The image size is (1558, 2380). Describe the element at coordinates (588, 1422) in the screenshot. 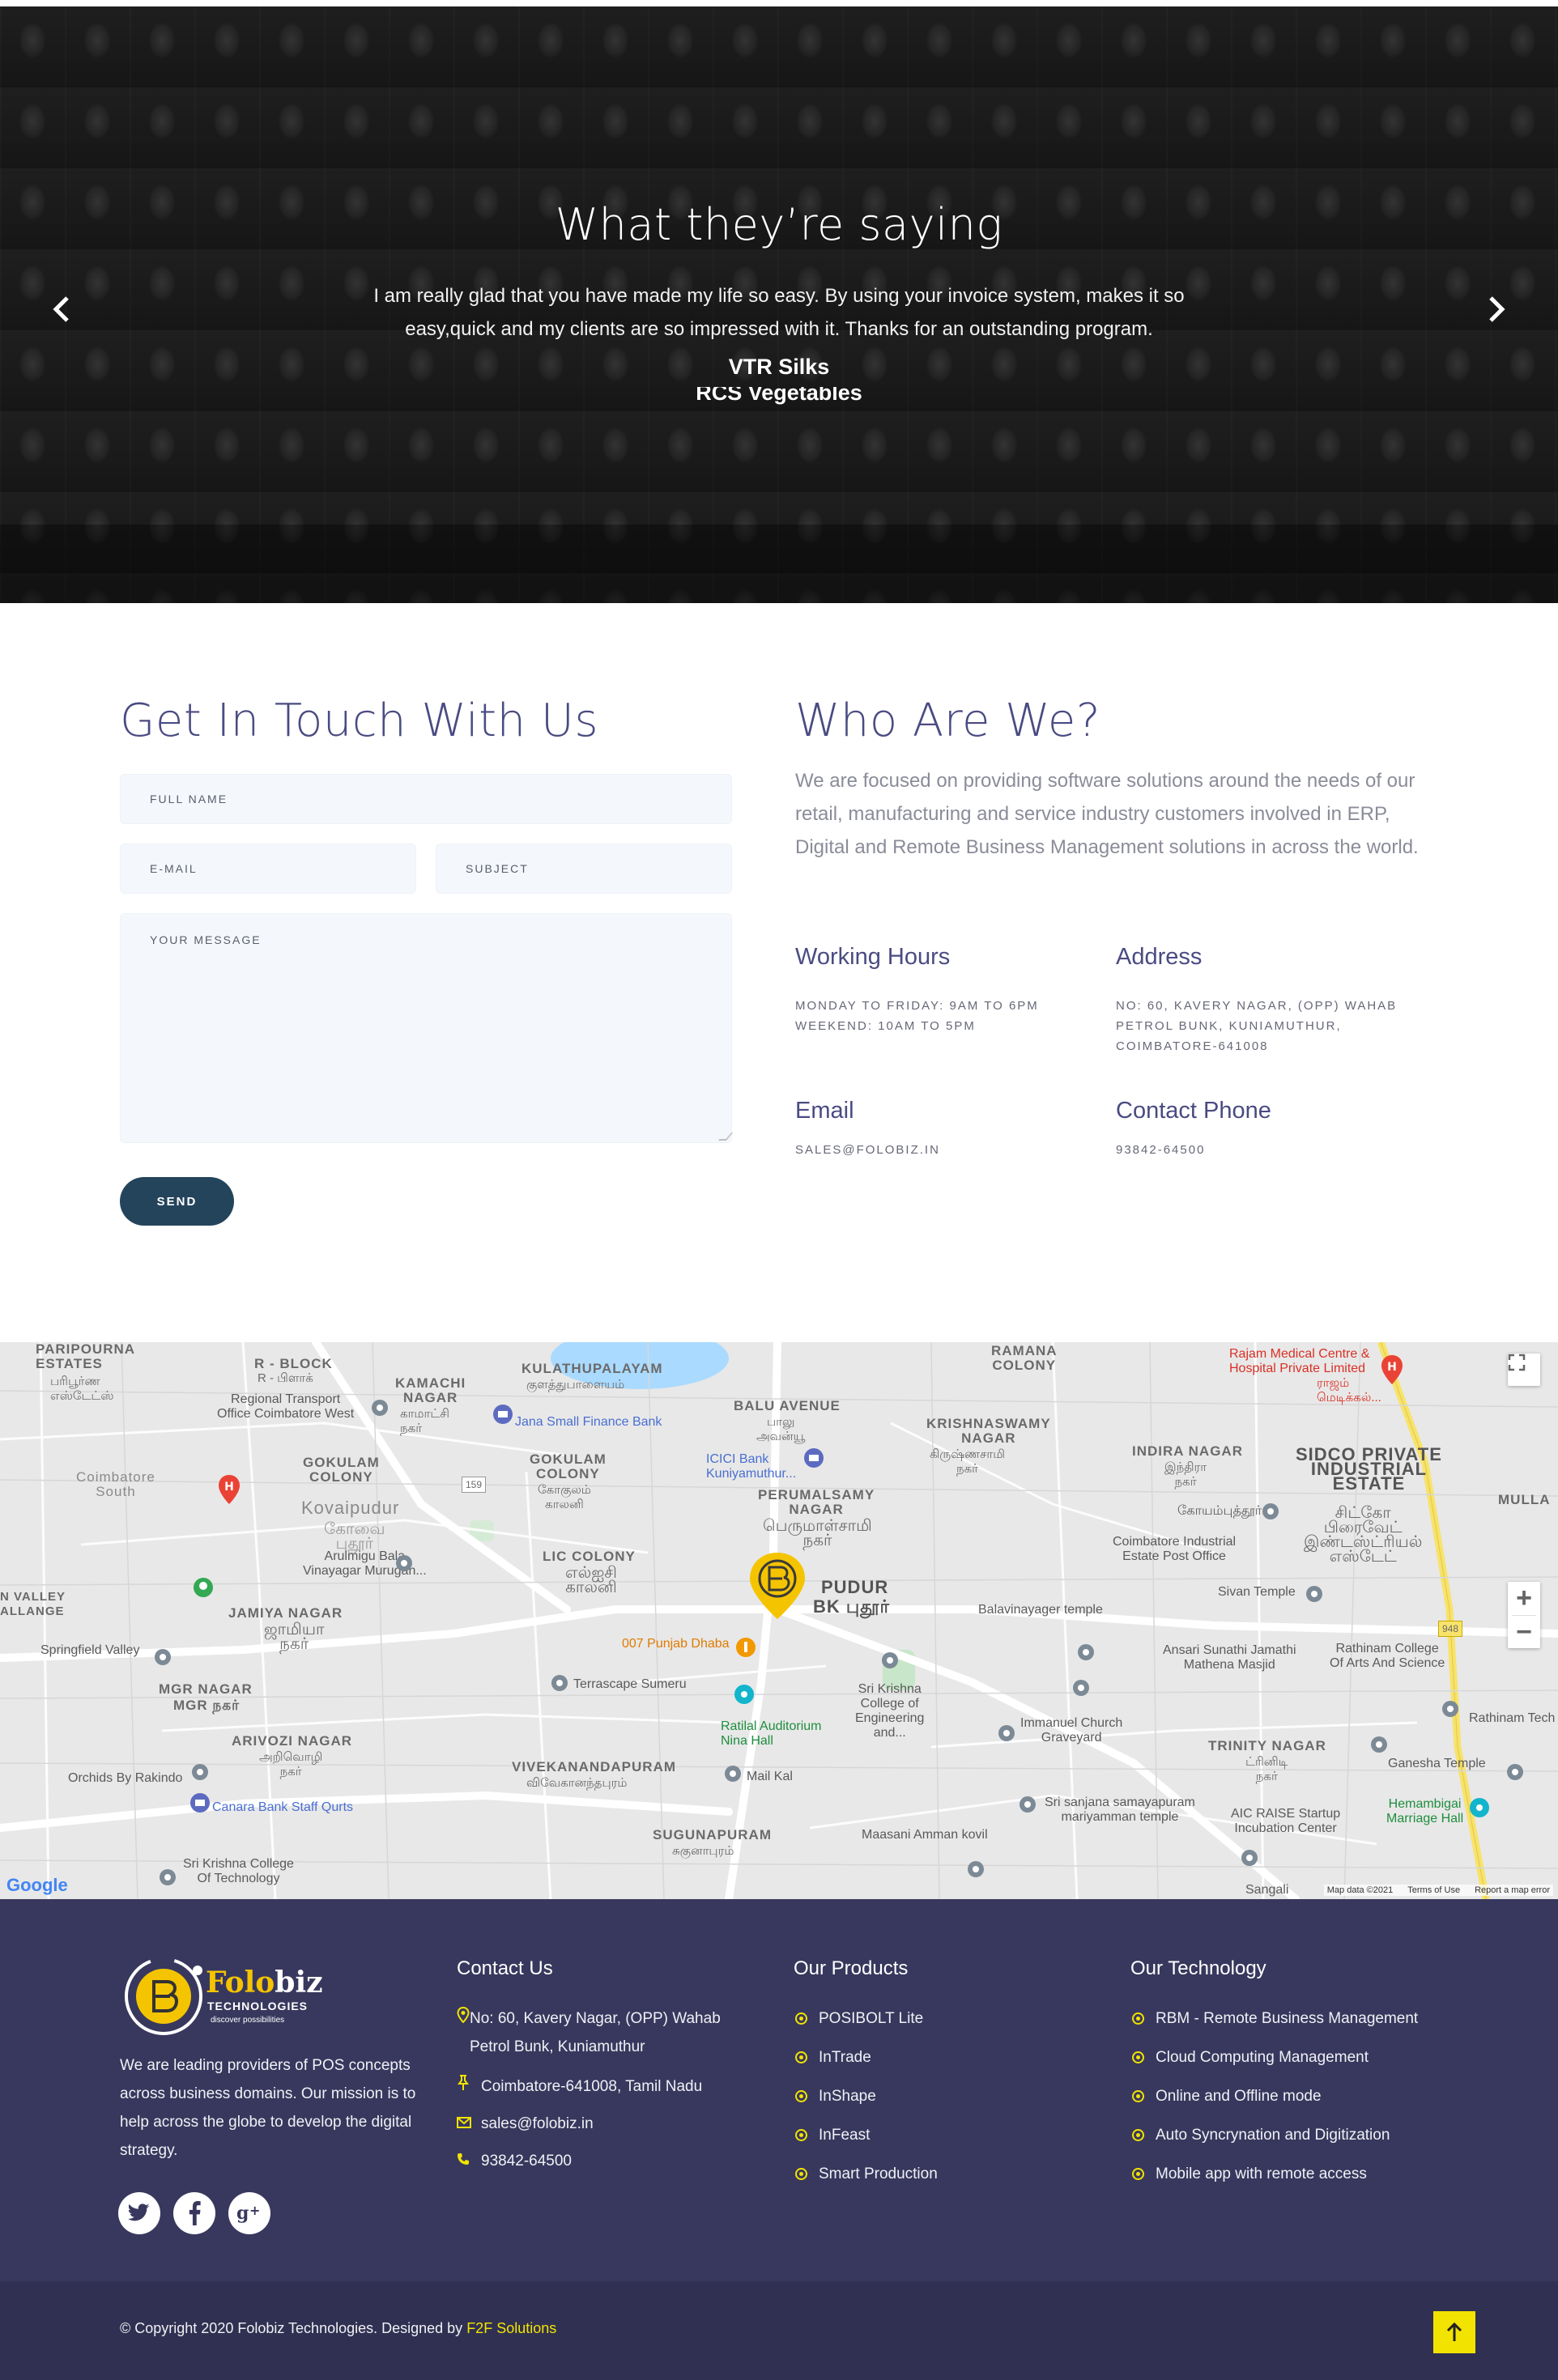

I see `map-label-jana-bank: Jana Small Finance Bank` at that location.